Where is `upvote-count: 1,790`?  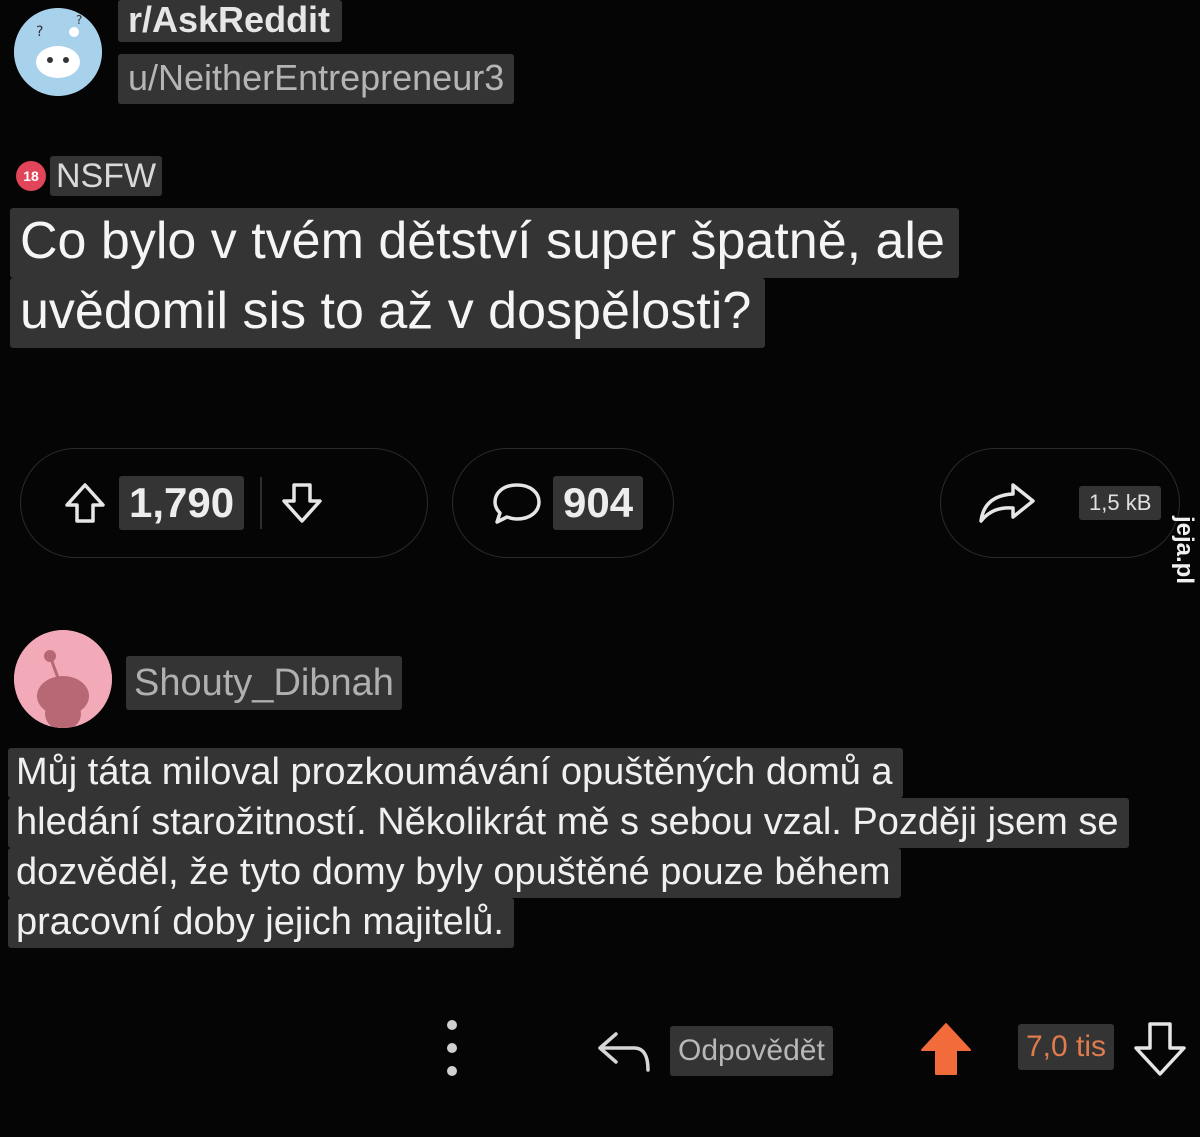 upvote-count: 1,790 is located at coordinates (182, 503).